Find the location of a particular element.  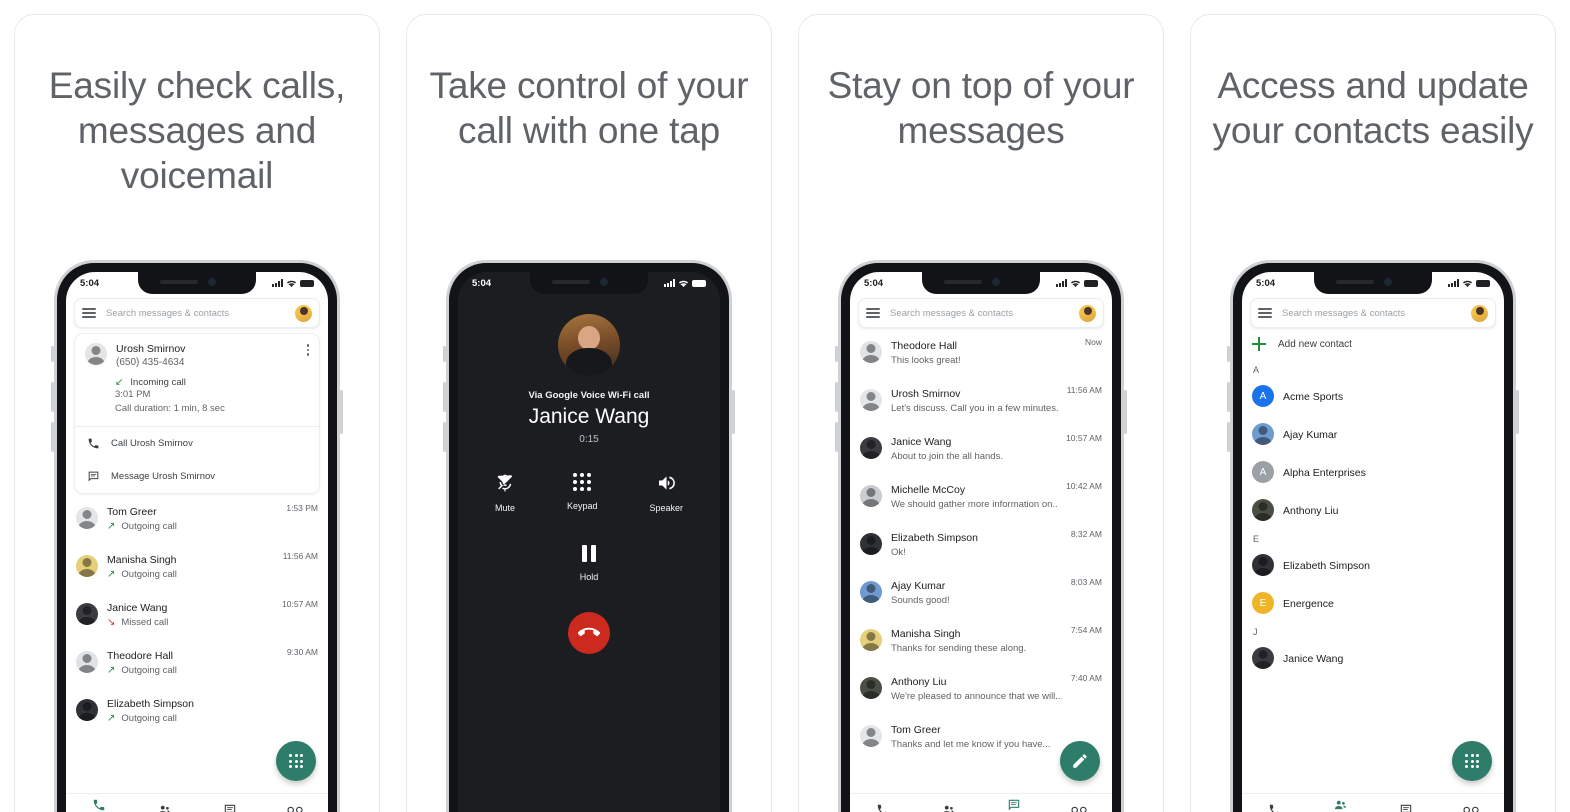

phone-bezel: 5:04 Search messages & contacts is located at coordinates (1373, 537).